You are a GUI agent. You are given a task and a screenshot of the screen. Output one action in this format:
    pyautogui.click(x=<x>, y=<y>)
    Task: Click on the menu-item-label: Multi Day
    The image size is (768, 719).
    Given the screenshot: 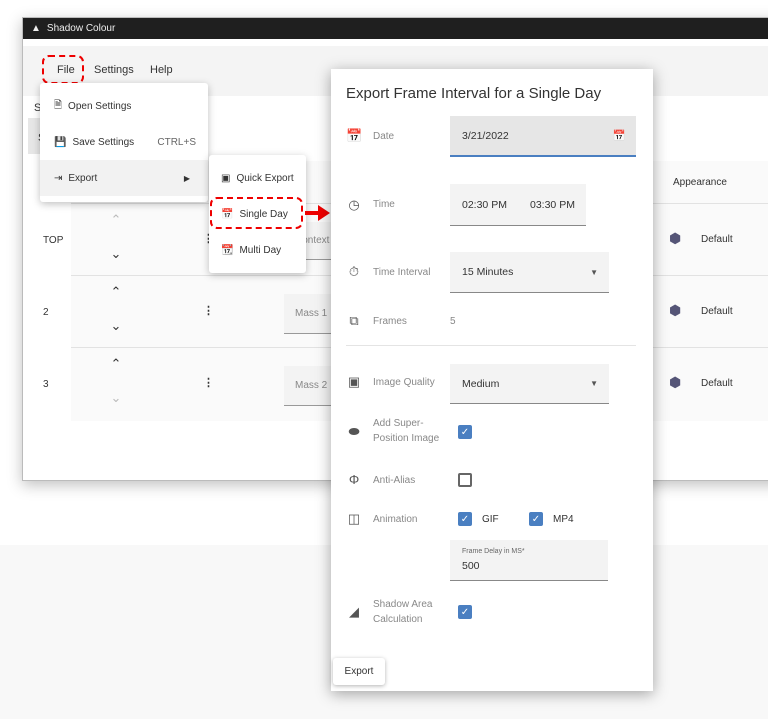 What is the action you would take?
    pyautogui.click(x=260, y=250)
    